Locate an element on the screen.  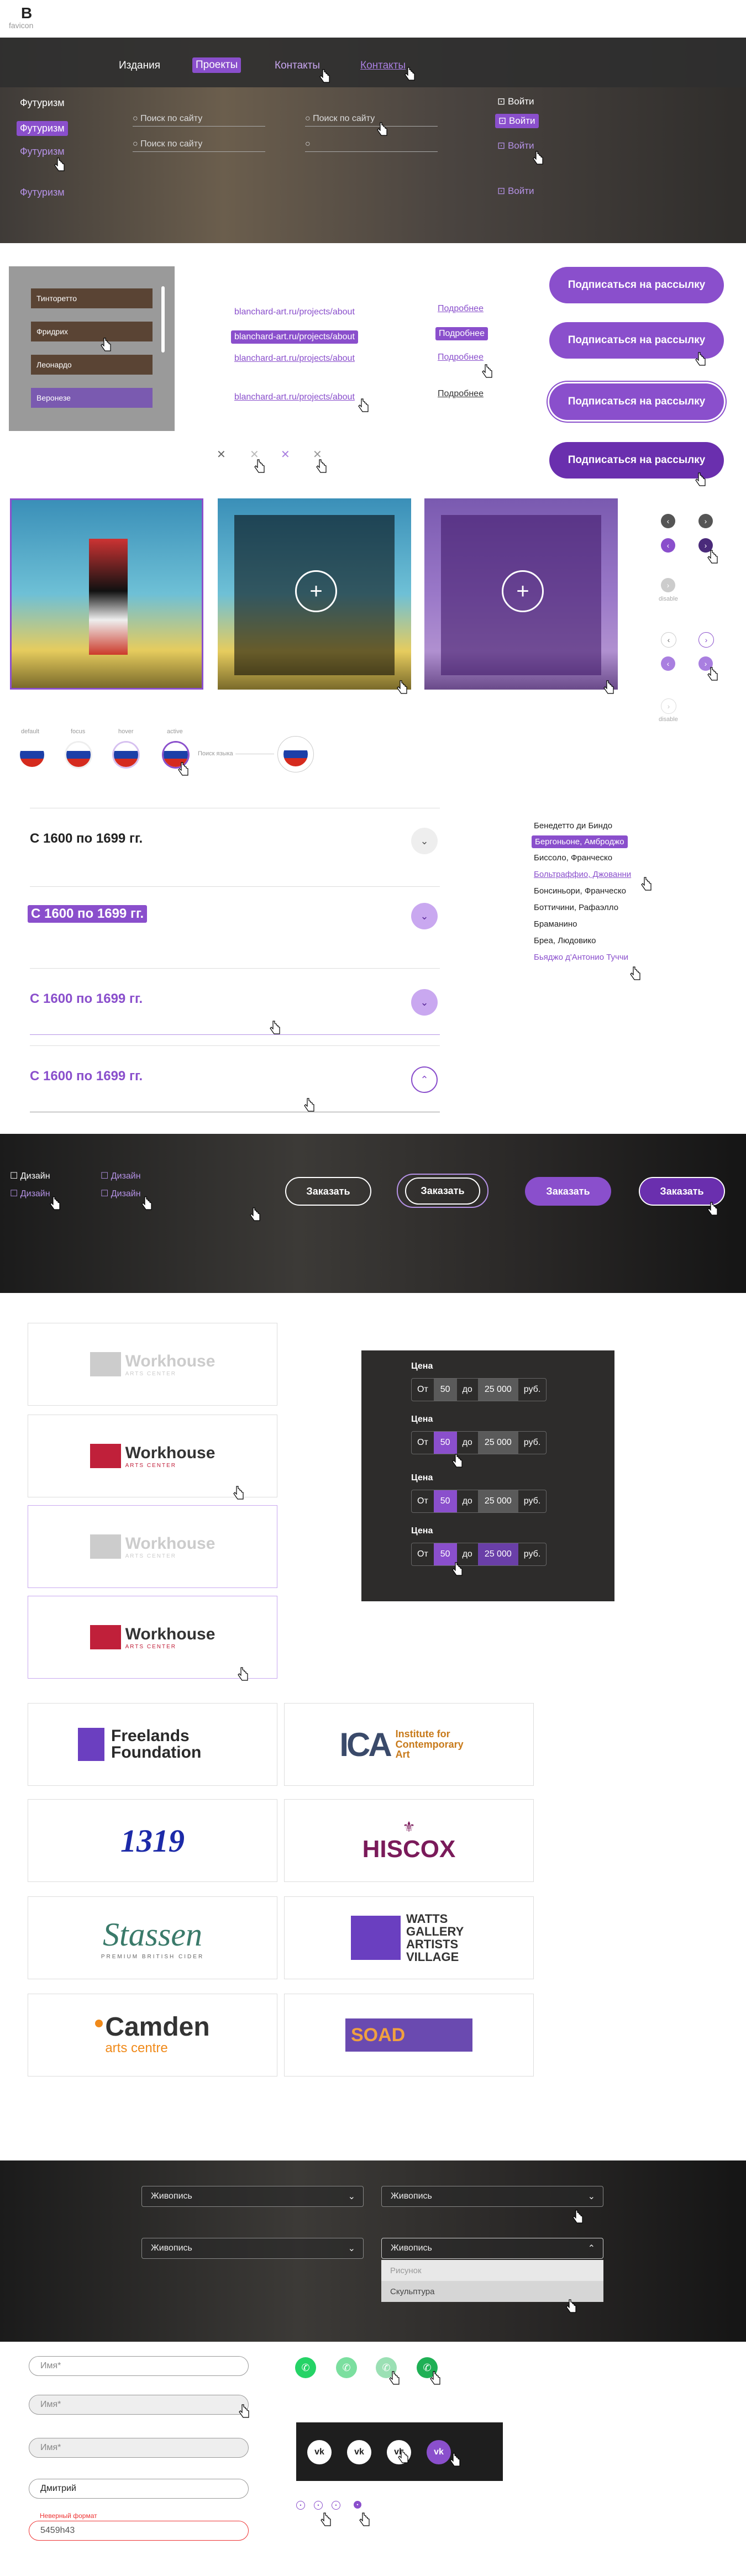
design-checkbox: ☐ Дизайн is located at coordinates (30, 1175).